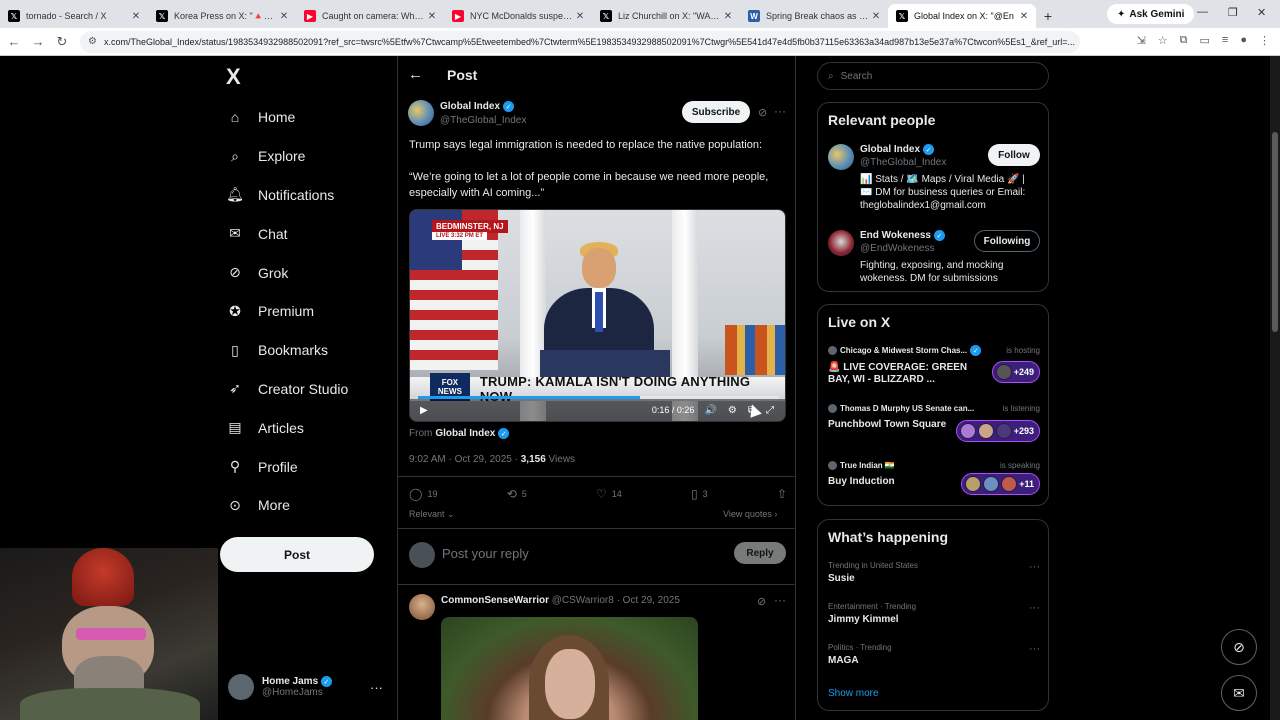 This screenshot has height=720, width=1280. Describe the element at coordinates (92, 41) in the screenshot. I see `site-info-icon: ⚙` at that location.